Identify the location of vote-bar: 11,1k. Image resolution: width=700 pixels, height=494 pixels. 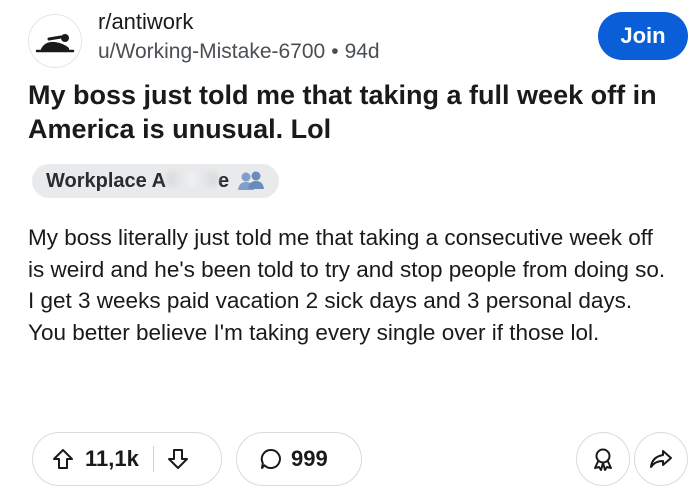
(127, 459).